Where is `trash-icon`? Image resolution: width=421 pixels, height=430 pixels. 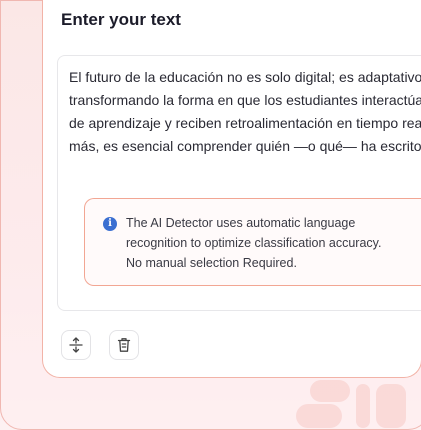 trash-icon is located at coordinates (124, 345).